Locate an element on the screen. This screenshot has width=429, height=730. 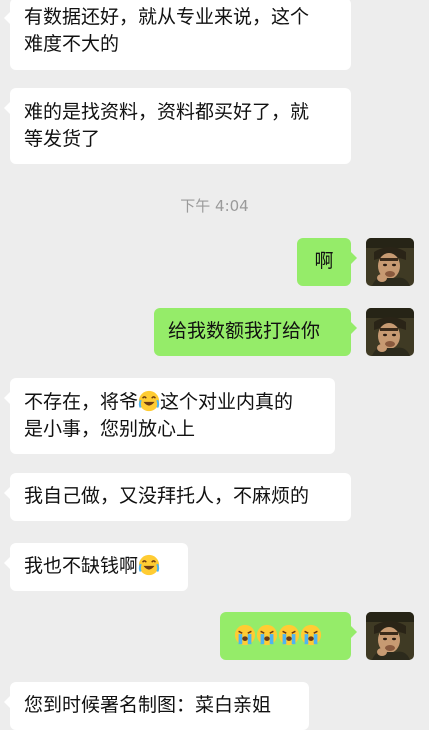
incoming-message: 我自己做，又没拜托人，不麻烦的 is located at coordinates (177, 497).